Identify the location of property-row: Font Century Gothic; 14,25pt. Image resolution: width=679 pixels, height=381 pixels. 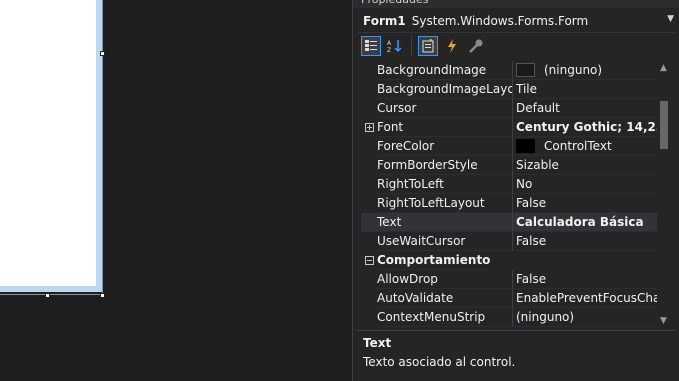
(514, 127).